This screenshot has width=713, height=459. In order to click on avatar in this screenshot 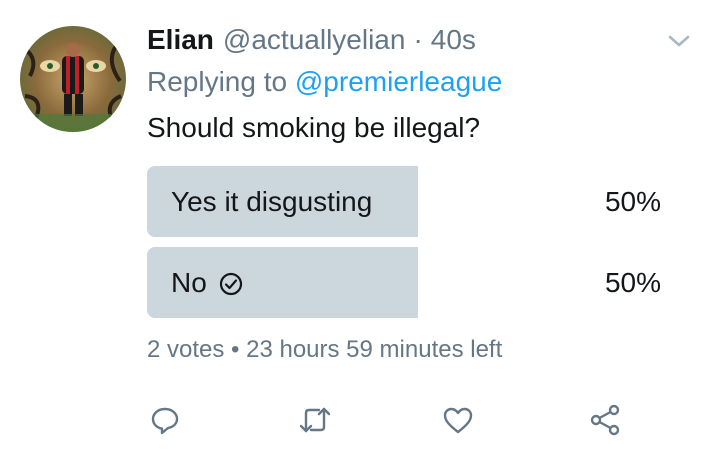, I will do `click(73, 79)`.